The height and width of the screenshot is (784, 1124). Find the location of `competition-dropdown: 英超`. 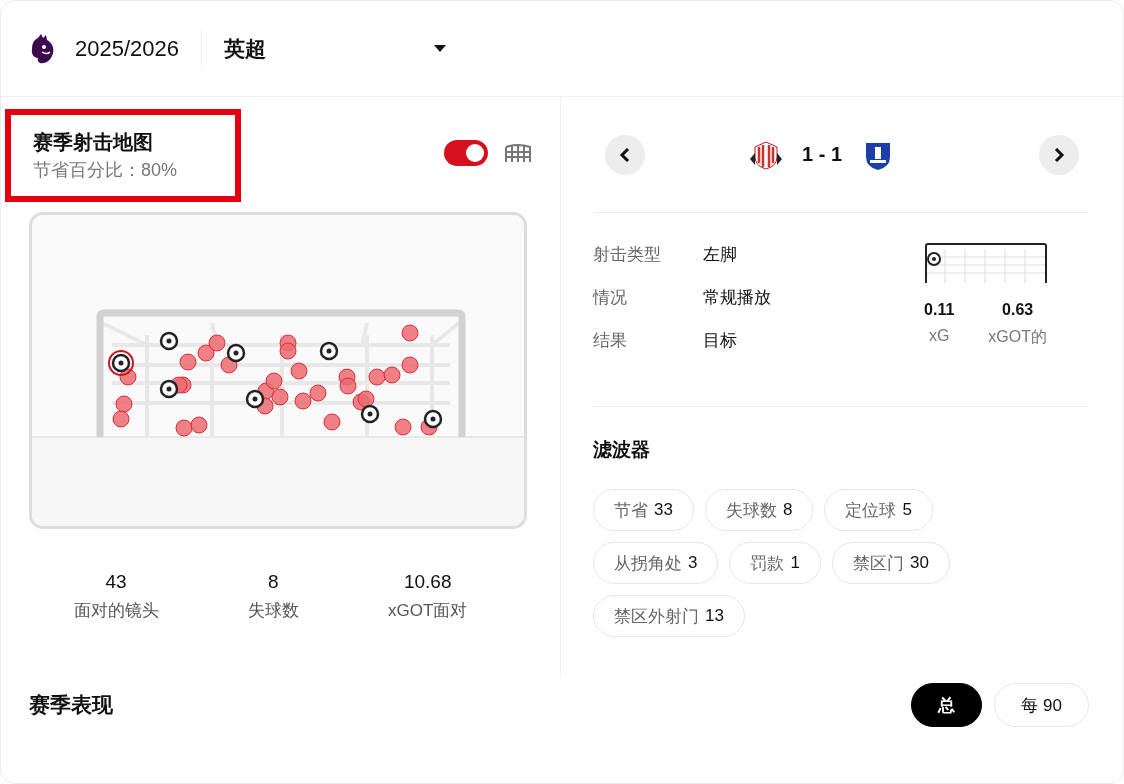

competition-dropdown: 英超 is located at coordinates (324, 48).